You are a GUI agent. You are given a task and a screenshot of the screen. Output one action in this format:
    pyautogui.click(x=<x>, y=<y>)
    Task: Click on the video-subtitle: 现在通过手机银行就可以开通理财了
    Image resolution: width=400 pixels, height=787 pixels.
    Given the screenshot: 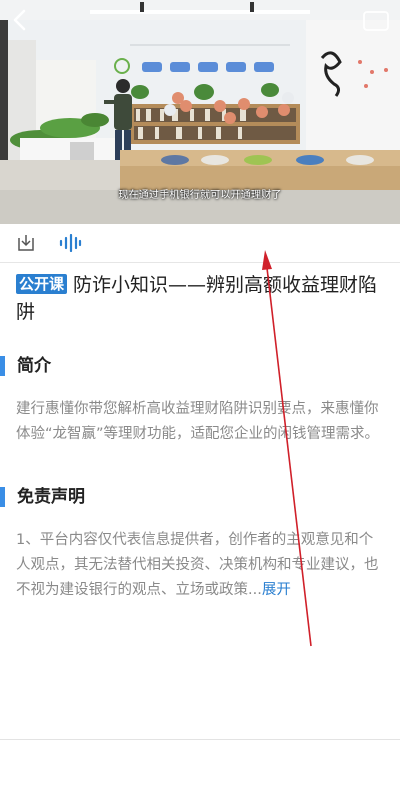 What is the action you would take?
    pyautogui.click(x=200, y=195)
    